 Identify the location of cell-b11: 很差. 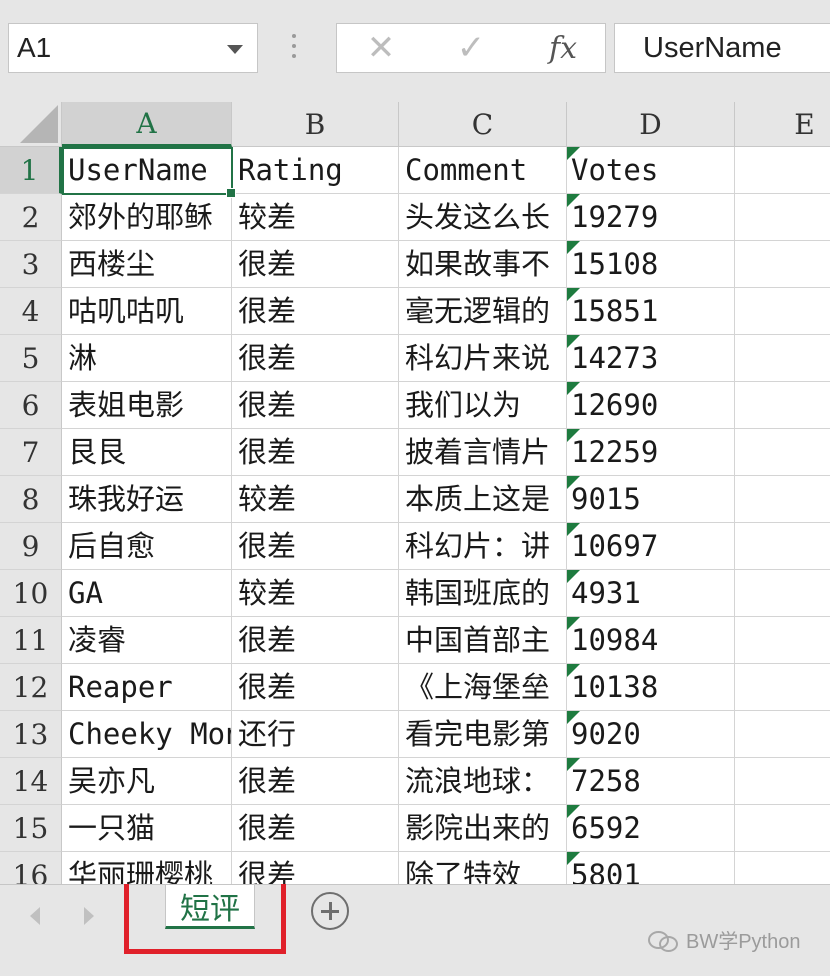
(315, 640).